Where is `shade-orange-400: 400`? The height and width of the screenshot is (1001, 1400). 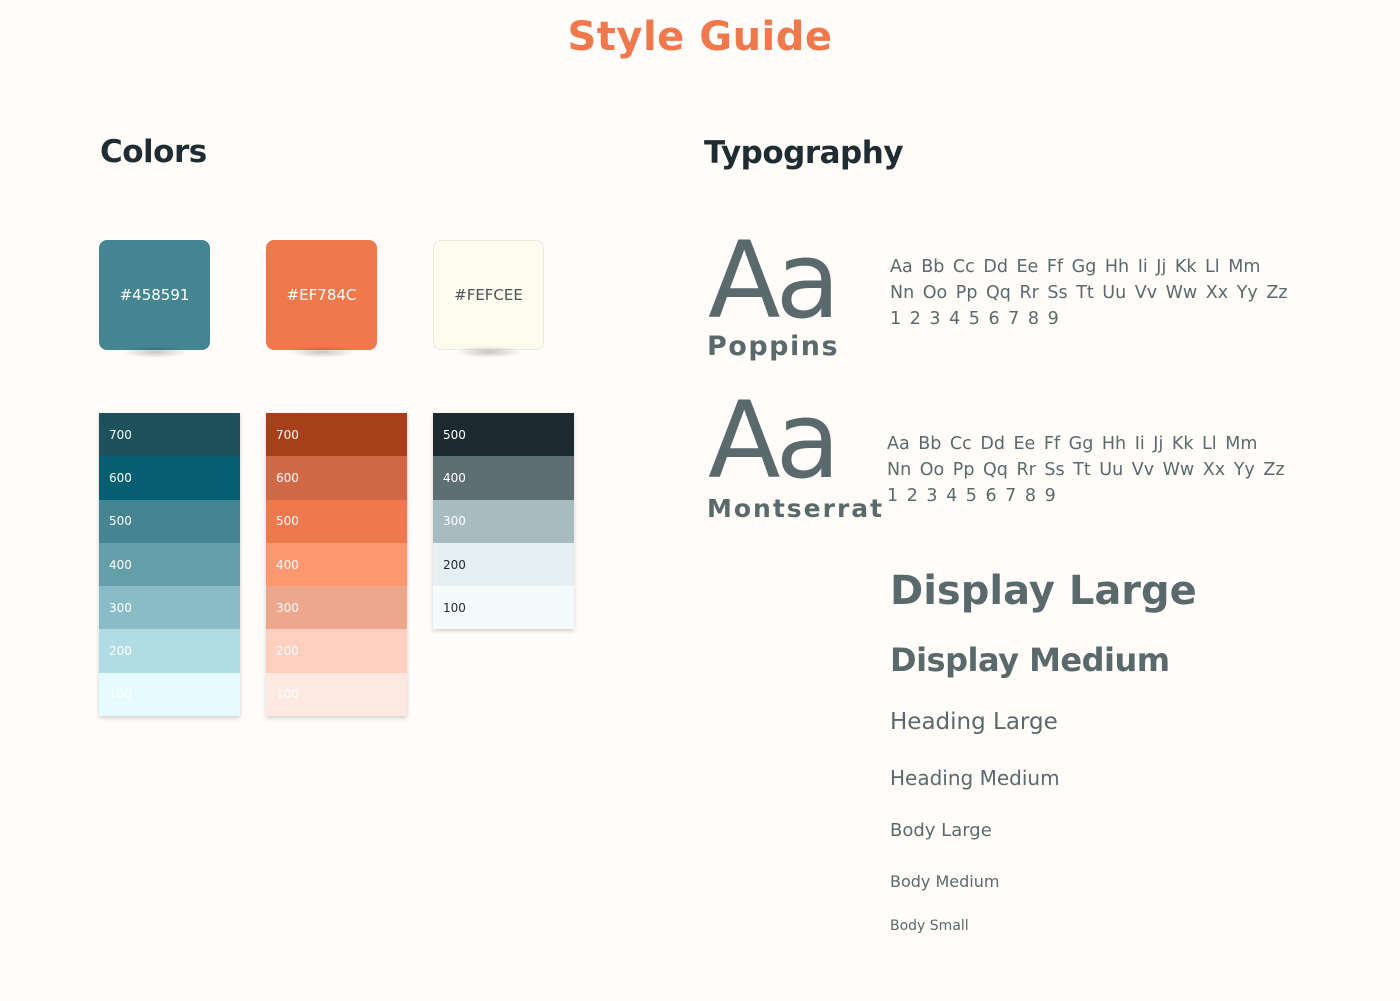
shade-orange-400: 400 is located at coordinates (336, 564).